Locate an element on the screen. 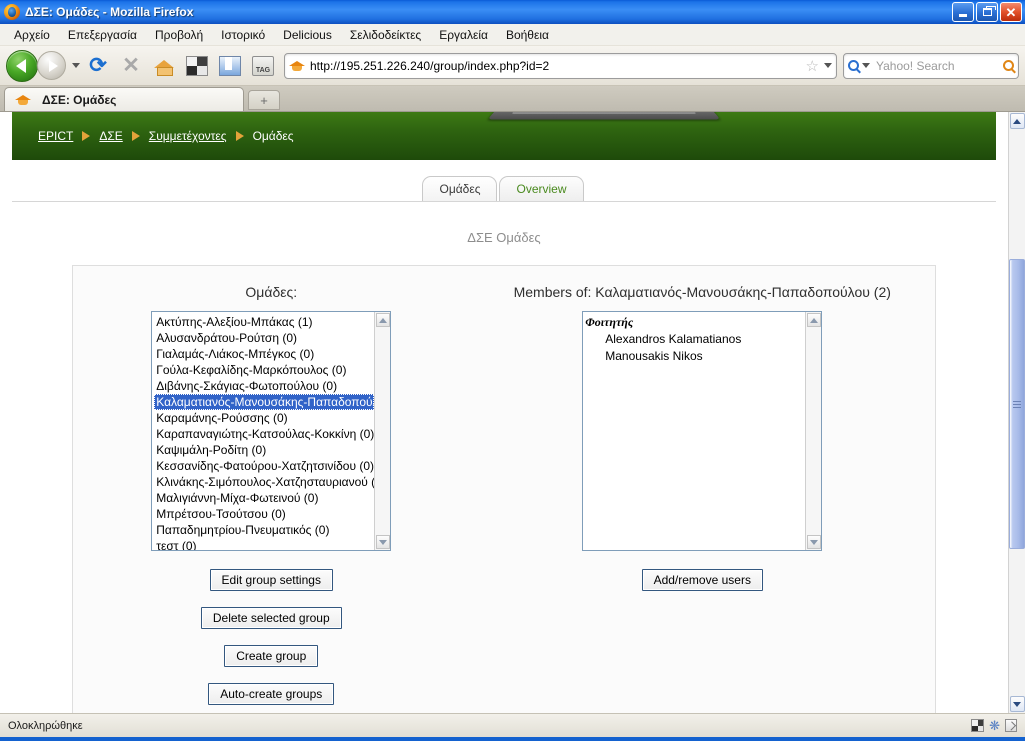  list-item: Παπαδημητρίου-Πνευματικός (0) is located at coordinates (264, 530).